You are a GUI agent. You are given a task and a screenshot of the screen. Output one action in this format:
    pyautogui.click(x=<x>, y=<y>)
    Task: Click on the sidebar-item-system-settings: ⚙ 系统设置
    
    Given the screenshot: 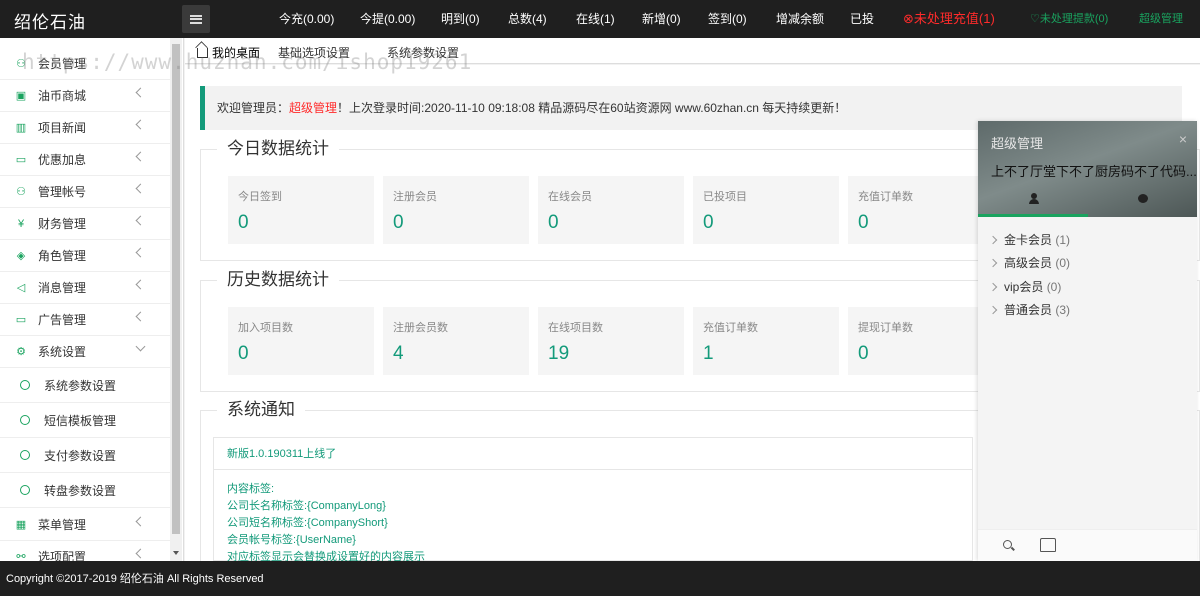 What is the action you would take?
    pyautogui.click(x=85, y=352)
    